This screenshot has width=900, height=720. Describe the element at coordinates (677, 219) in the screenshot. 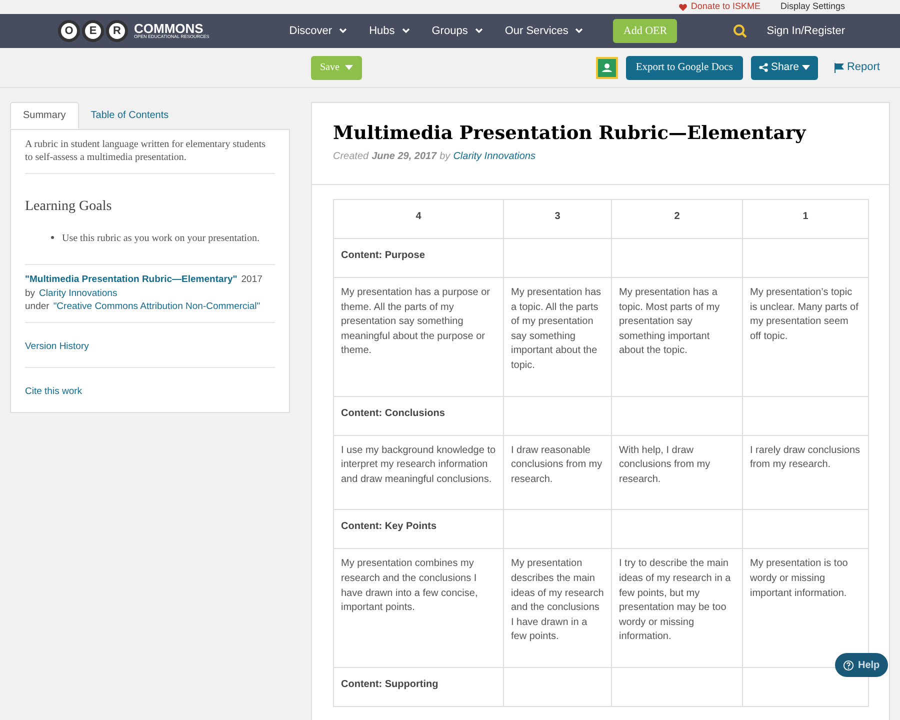

I see `column-header: 2` at that location.